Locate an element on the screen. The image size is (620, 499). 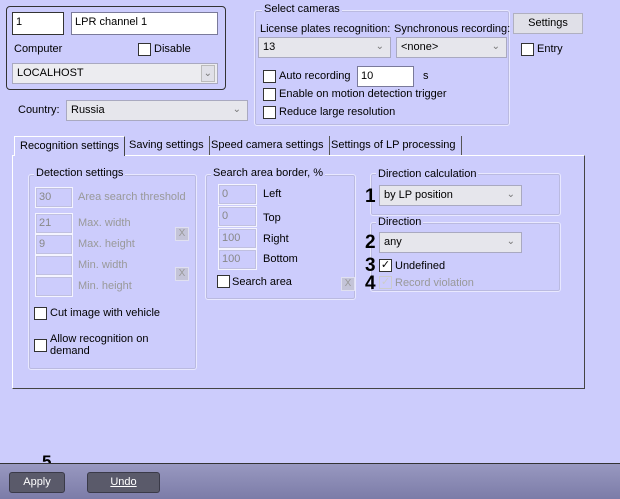
search-area-checkbox is located at coordinates (223, 281).